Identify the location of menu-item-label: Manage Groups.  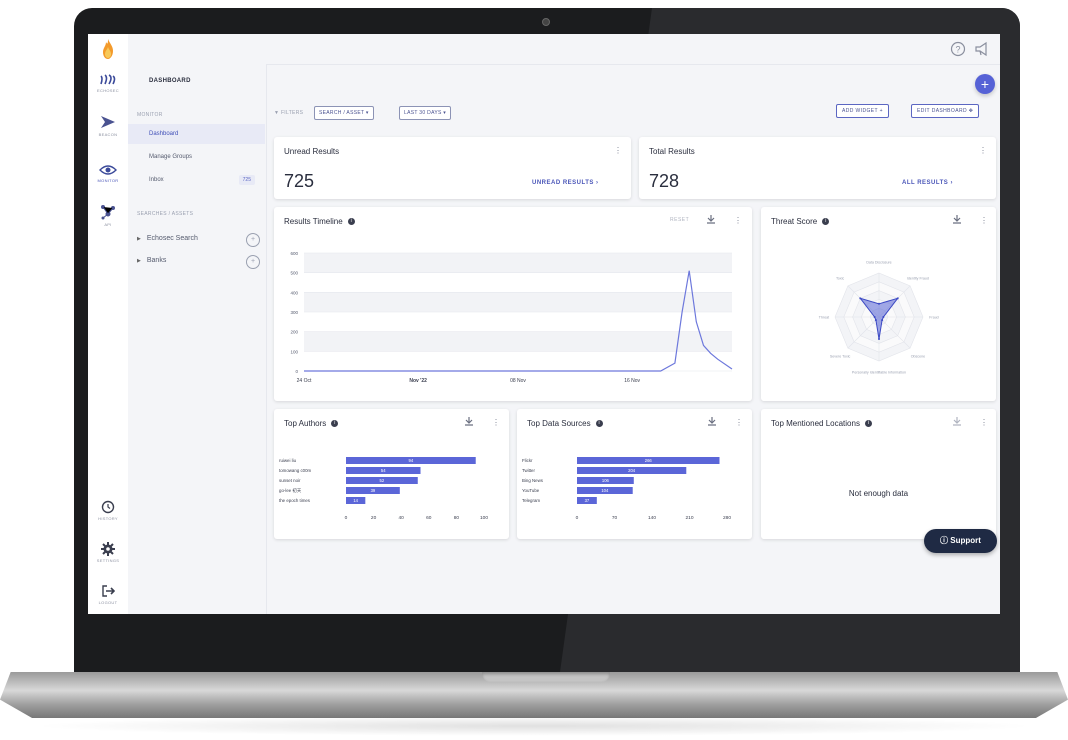
(171, 157).